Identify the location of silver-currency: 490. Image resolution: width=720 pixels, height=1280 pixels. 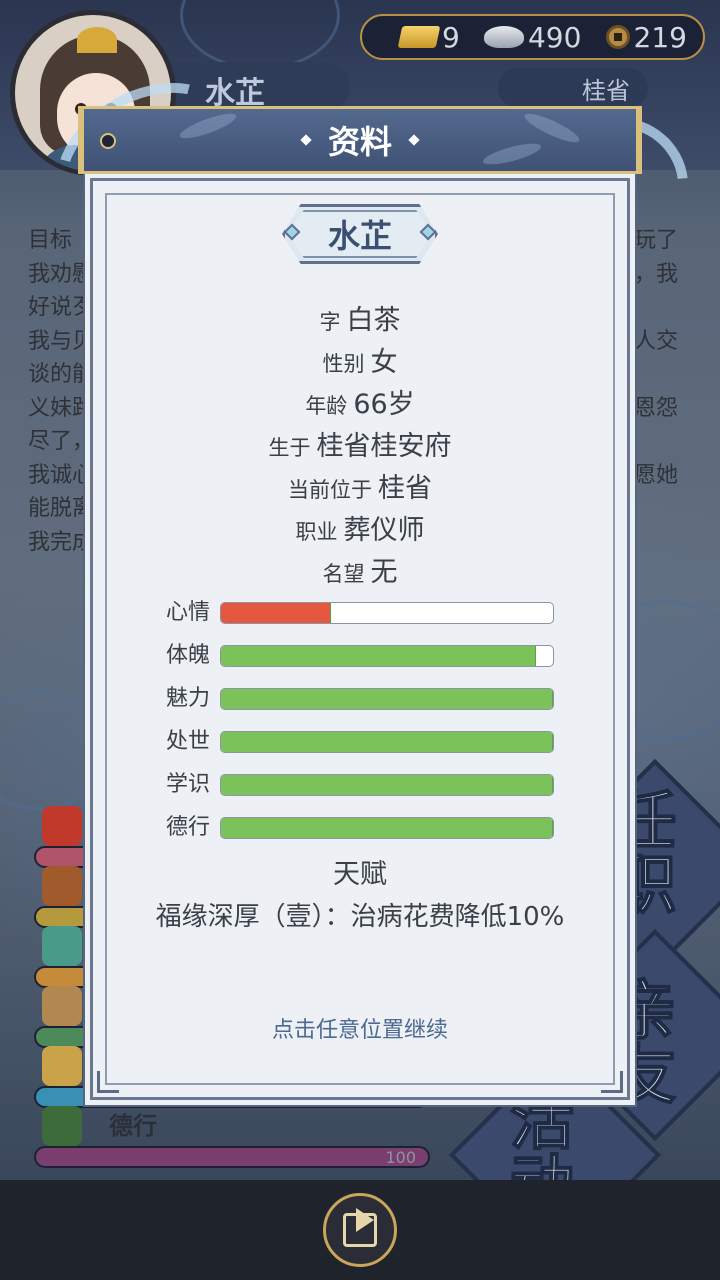
(532, 37).